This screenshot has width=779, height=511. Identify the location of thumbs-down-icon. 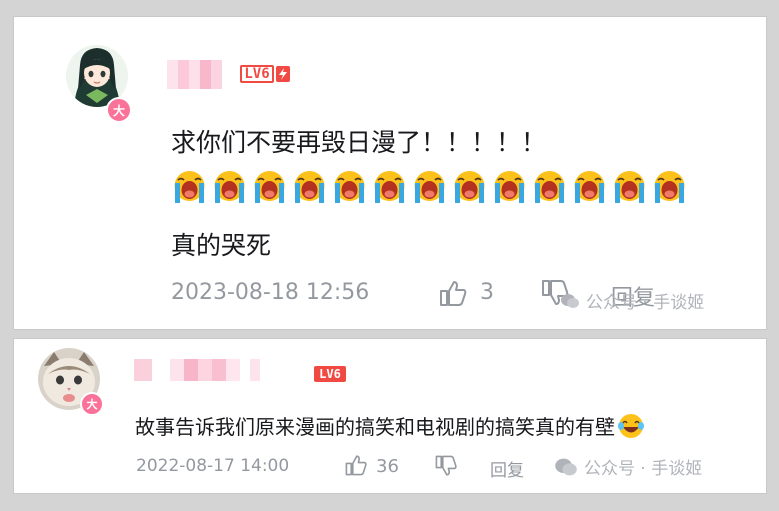
(446, 466).